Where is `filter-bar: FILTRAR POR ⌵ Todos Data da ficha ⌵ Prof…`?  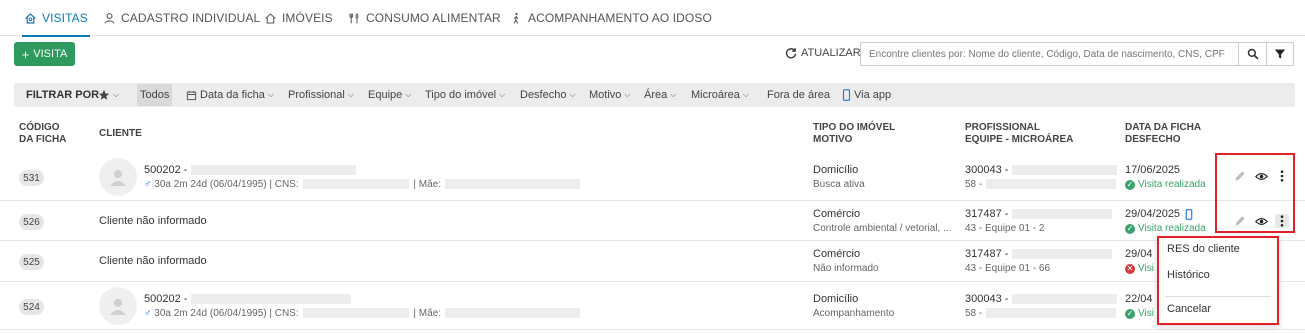
filter-bar: FILTRAR POR ⌵ Todos Data da ficha ⌵ Prof… is located at coordinates (654, 95).